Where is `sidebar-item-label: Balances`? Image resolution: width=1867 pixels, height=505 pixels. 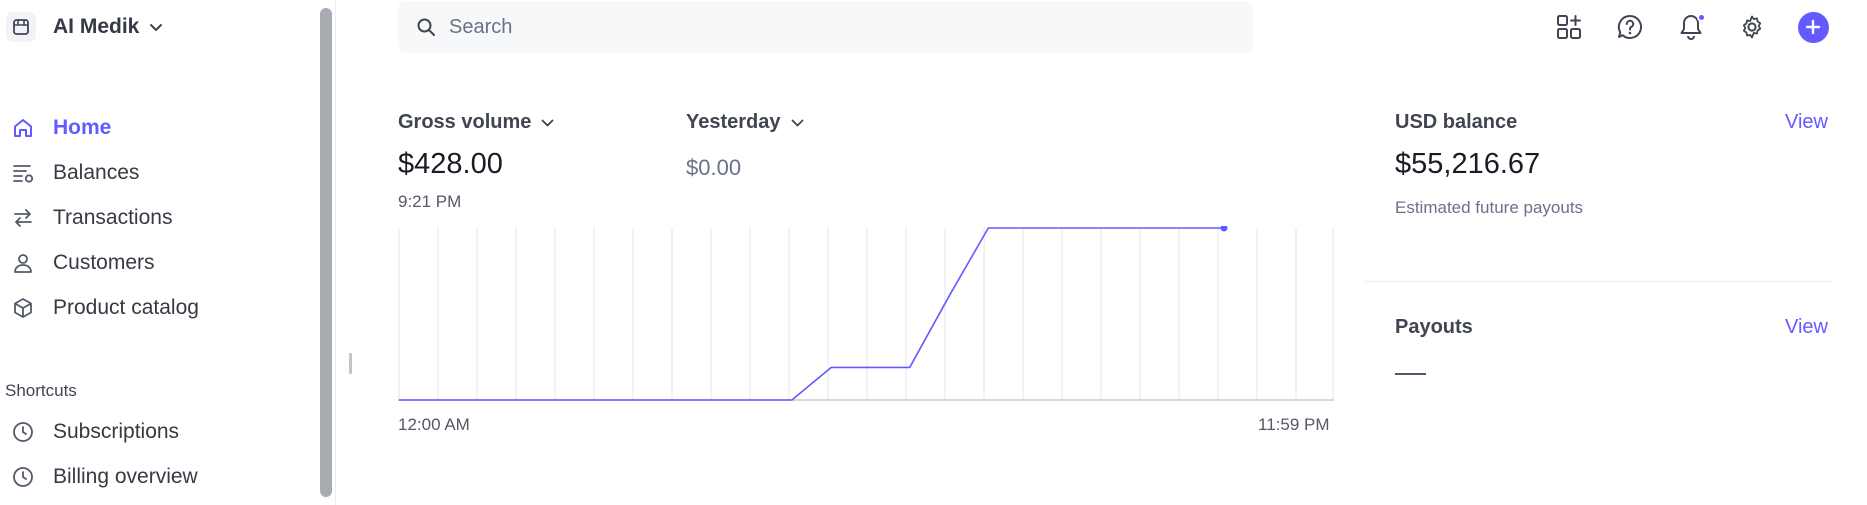 sidebar-item-label: Balances is located at coordinates (96, 172).